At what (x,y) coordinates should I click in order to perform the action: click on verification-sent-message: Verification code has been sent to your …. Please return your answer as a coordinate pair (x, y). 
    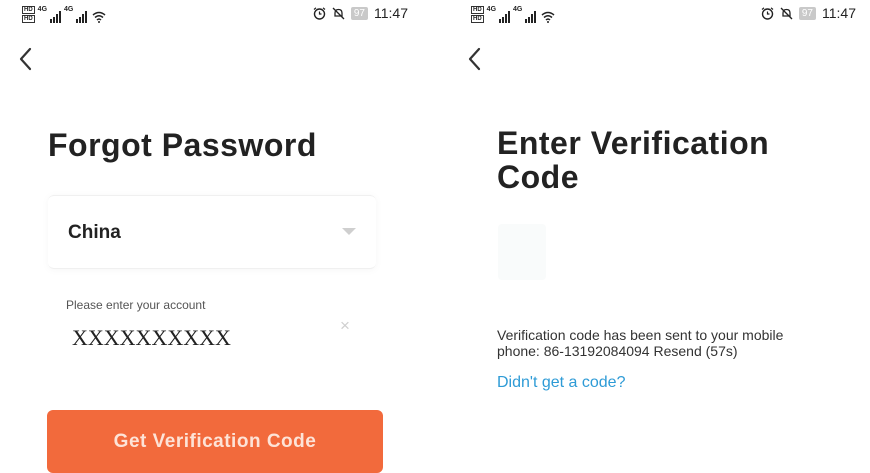
    Looking at the image, I should click on (657, 343).